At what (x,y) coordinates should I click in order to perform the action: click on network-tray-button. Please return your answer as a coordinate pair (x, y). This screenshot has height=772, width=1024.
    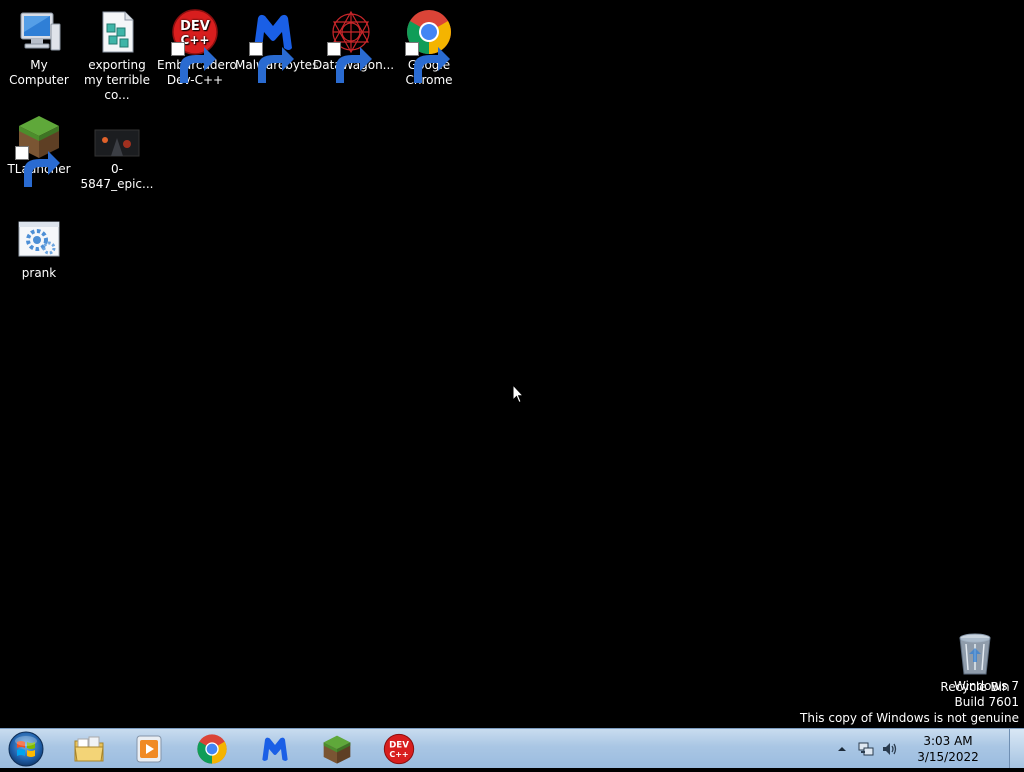
    Looking at the image, I should click on (866, 749).